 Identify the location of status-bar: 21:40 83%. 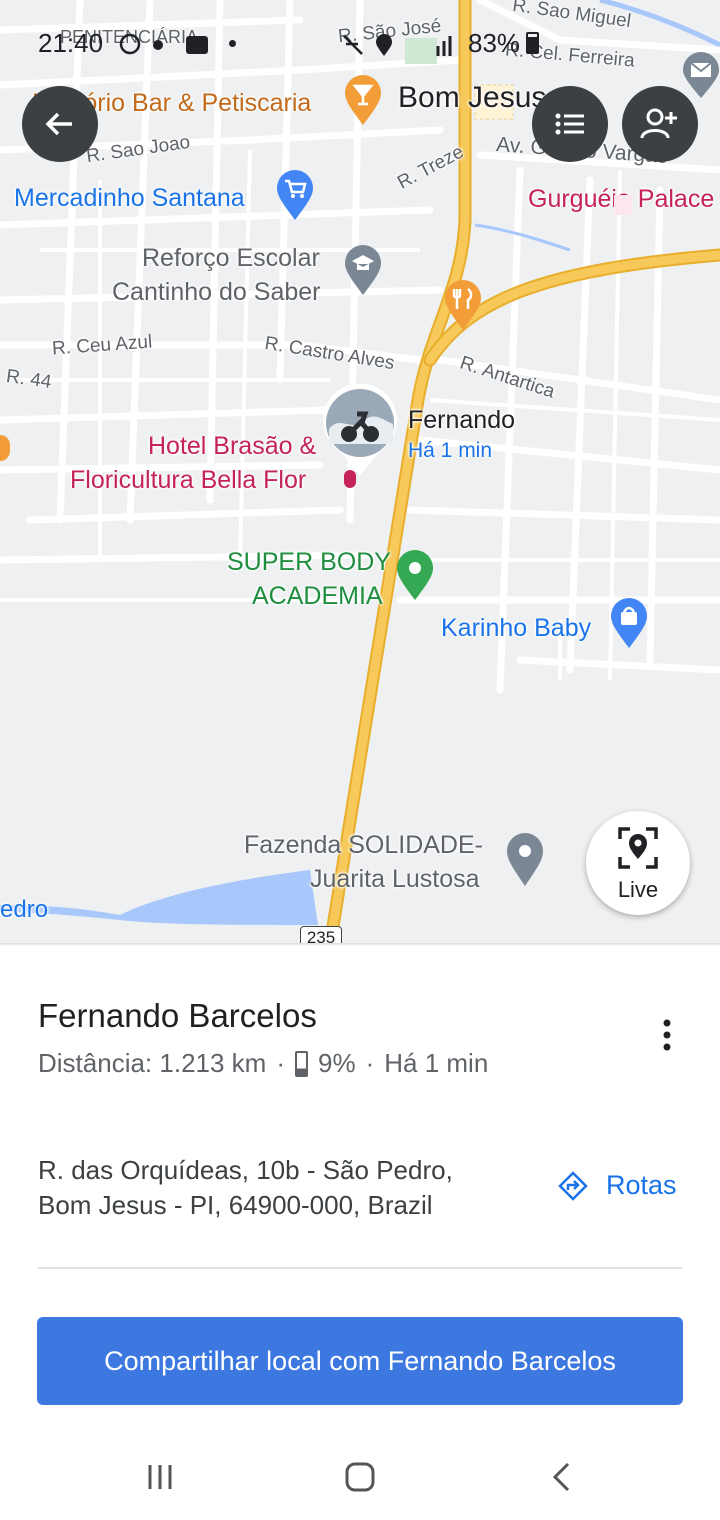
(360, 45).